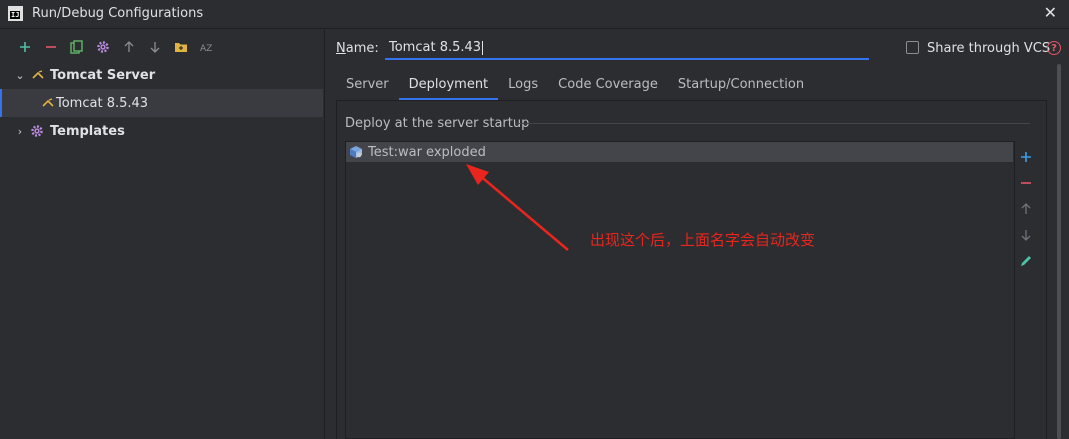  What do you see at coordinates (627, 48) in the screenshot?
I see `name-input: Tomcat 8.5.43` at bounding box center [627, 48].